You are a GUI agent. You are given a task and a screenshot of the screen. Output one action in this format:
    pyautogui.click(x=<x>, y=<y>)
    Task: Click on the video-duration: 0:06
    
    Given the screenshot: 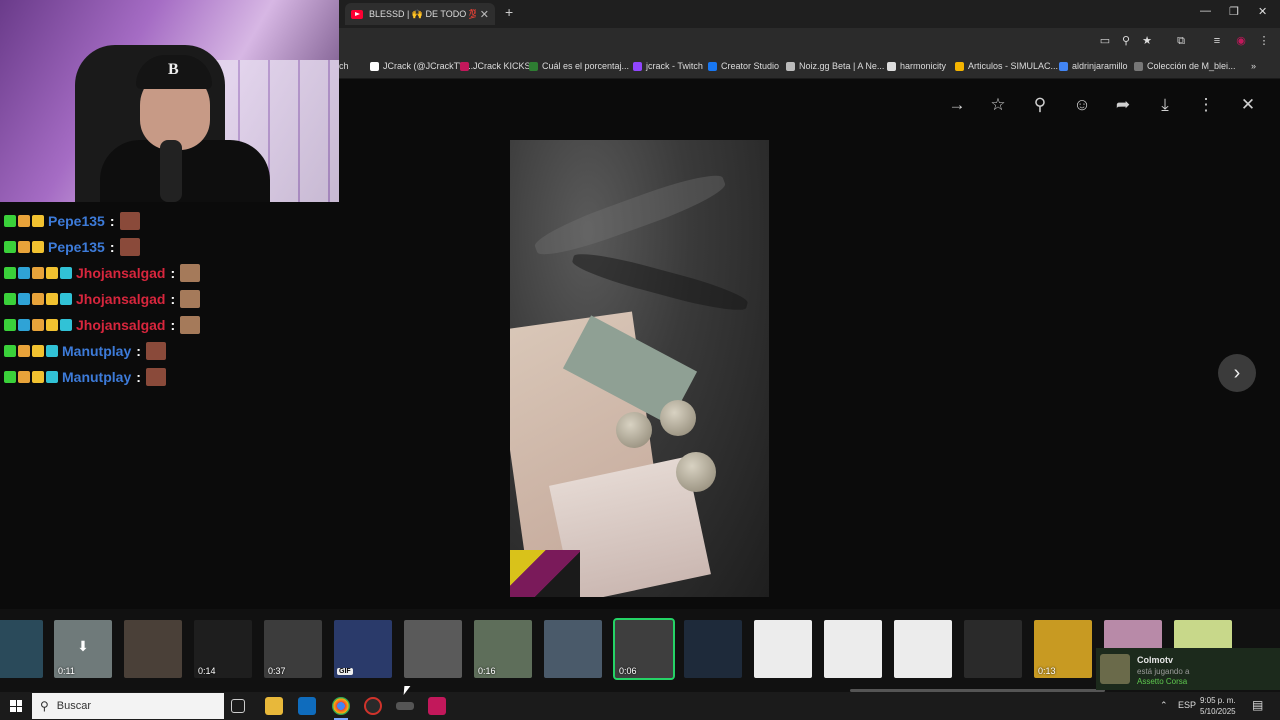 What is the action you would take?
    pyautogui.click(x=628, y=671)
    